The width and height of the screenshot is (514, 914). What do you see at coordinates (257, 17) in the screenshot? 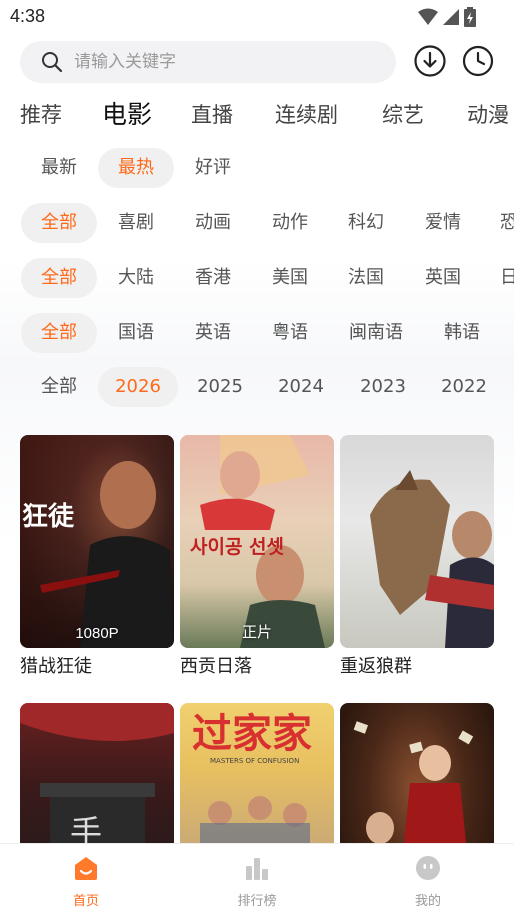
I see `status-bar: 4:38` at bounding box center [257, 17].